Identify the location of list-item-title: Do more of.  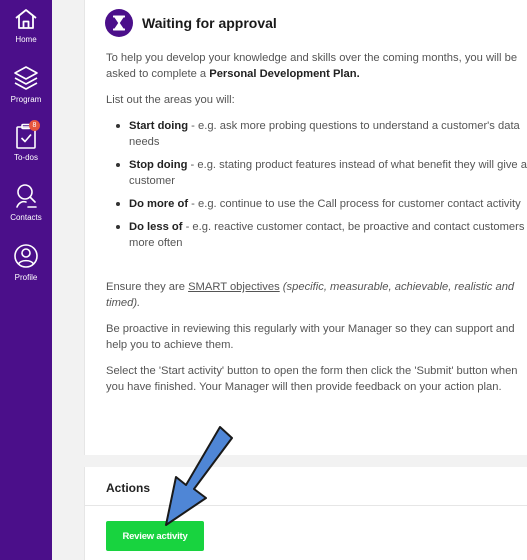
(159, 204).